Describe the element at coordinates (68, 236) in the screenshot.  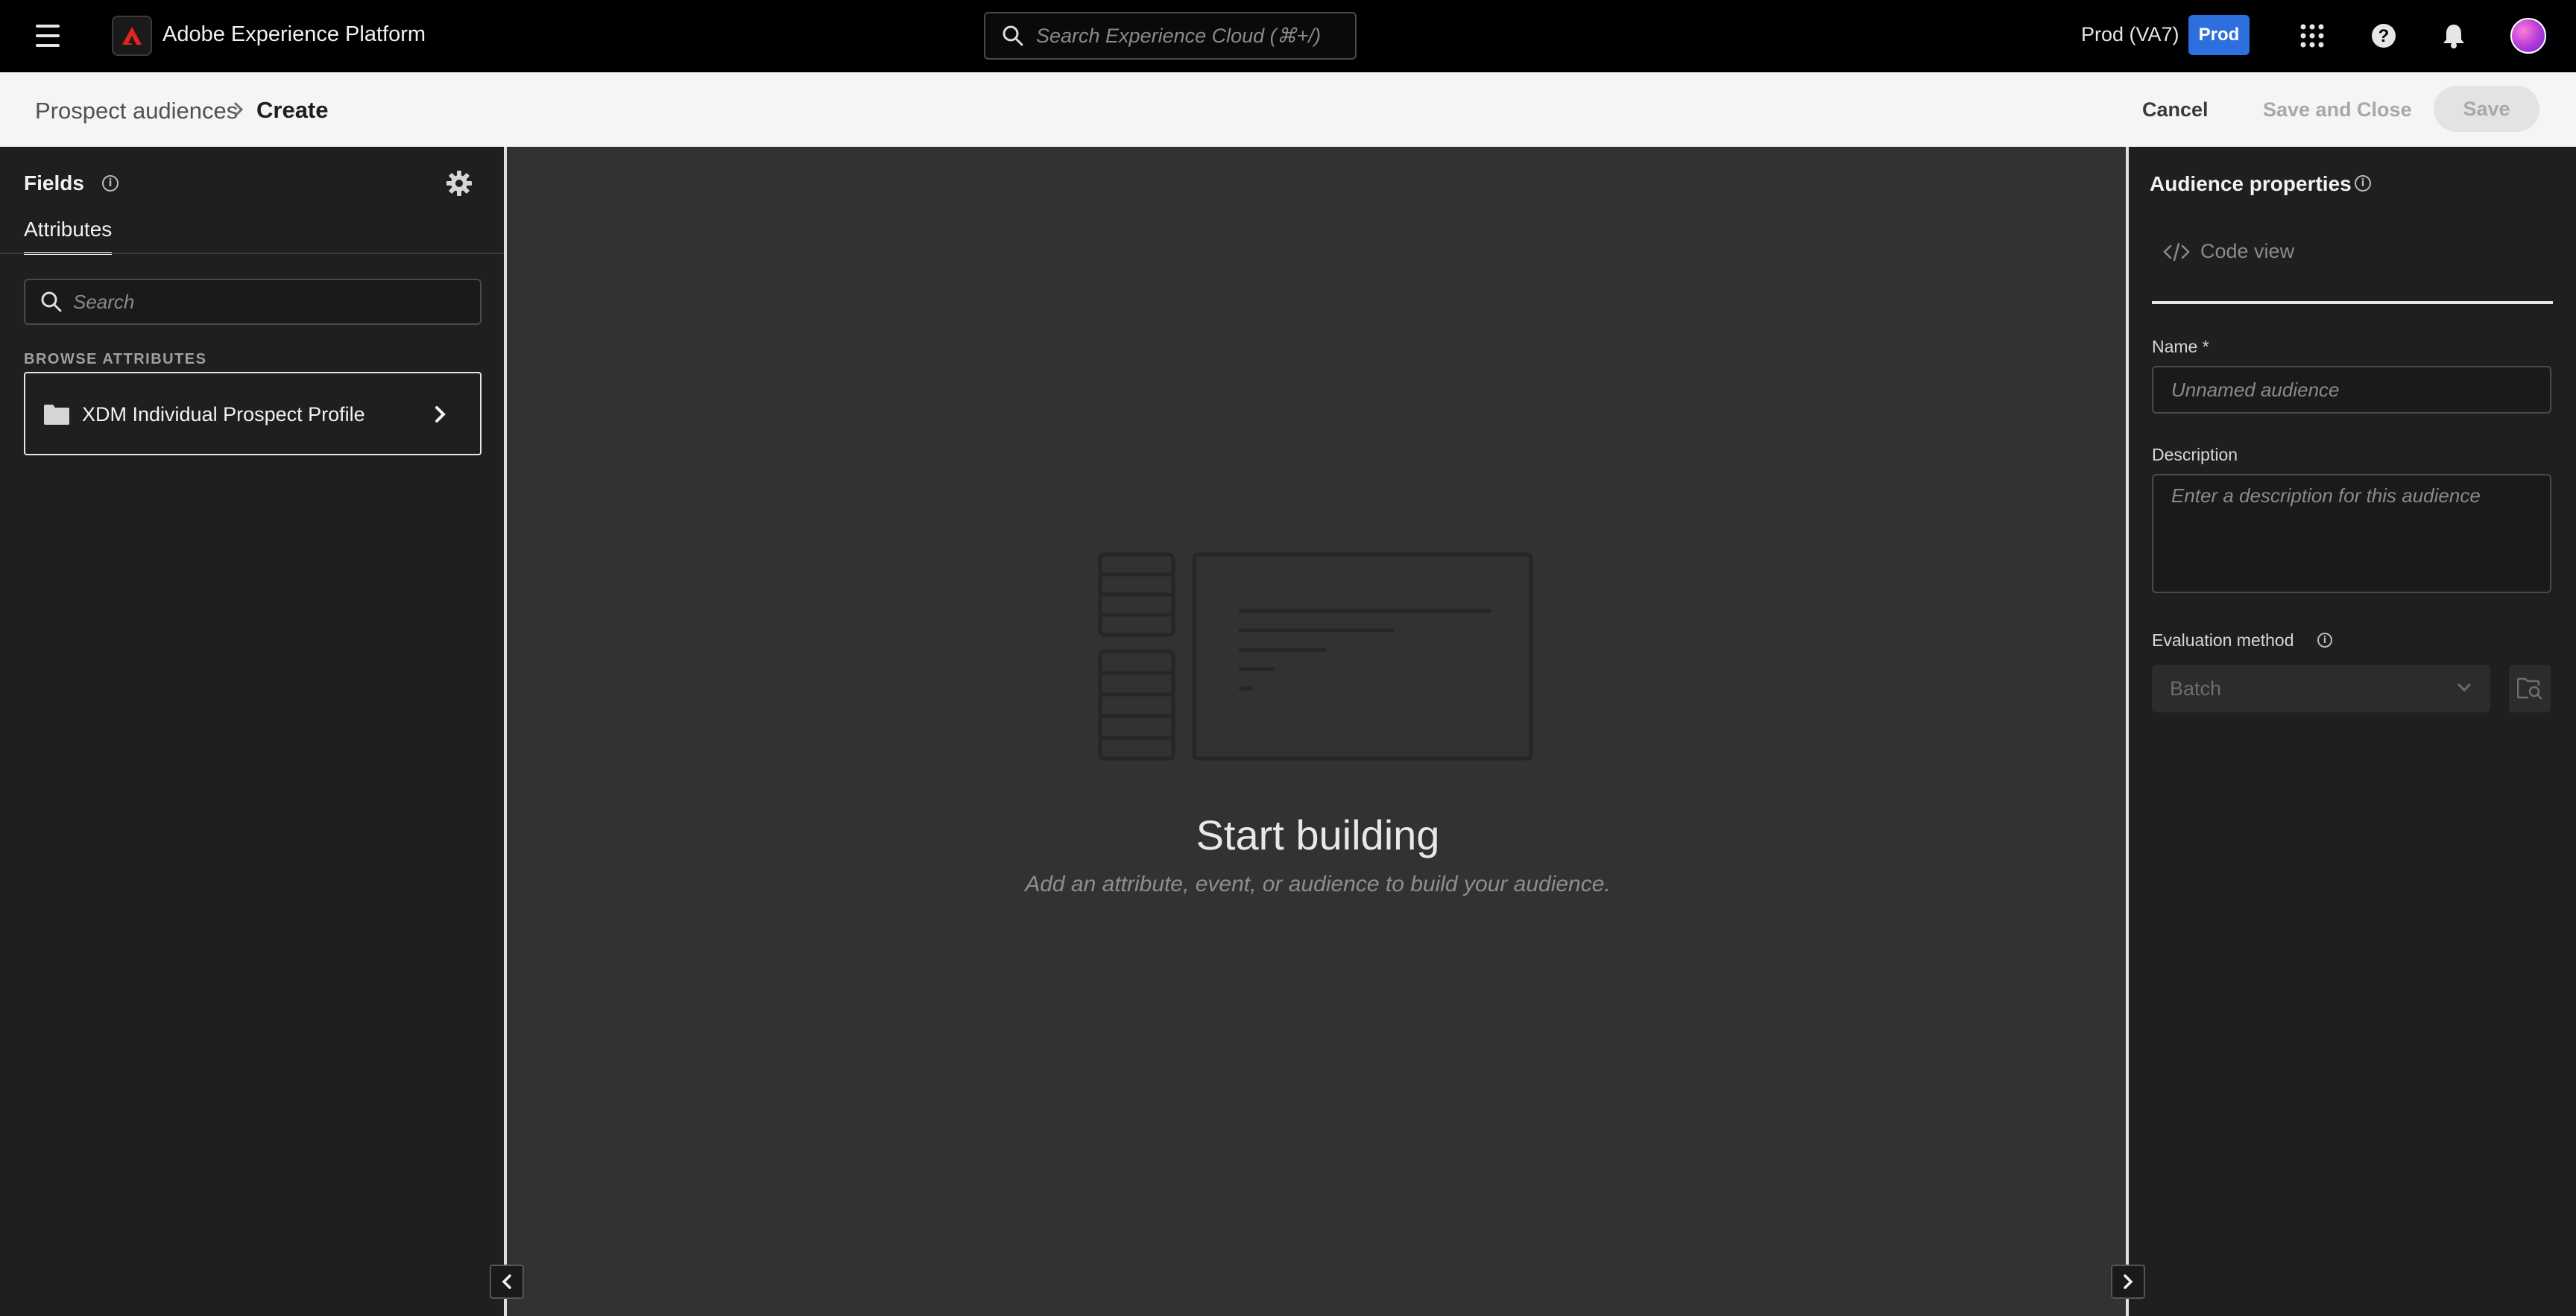
I see `tab-attributes: Attributes` at that location.